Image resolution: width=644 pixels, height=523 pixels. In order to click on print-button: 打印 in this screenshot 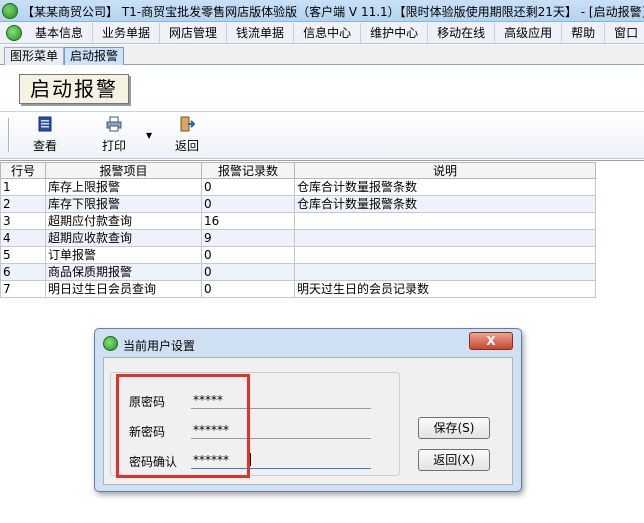, I will do `click(114, 135)`.